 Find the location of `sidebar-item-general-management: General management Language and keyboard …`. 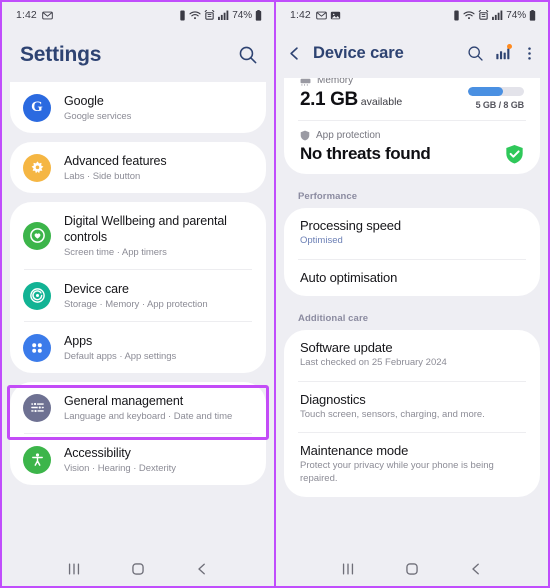

sidebar-item-general-management: General management Language and keyboard … is located at coordinates (138, 407).